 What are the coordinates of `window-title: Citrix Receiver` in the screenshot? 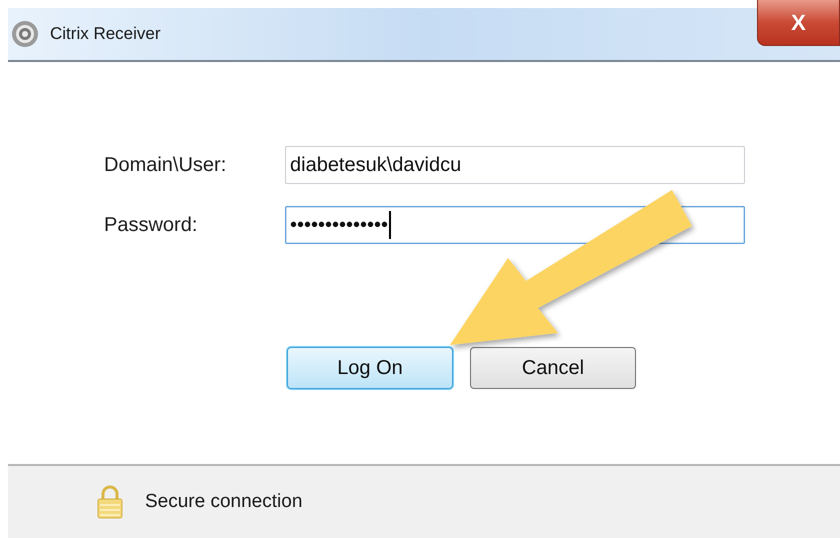 It's located at (105, 34).